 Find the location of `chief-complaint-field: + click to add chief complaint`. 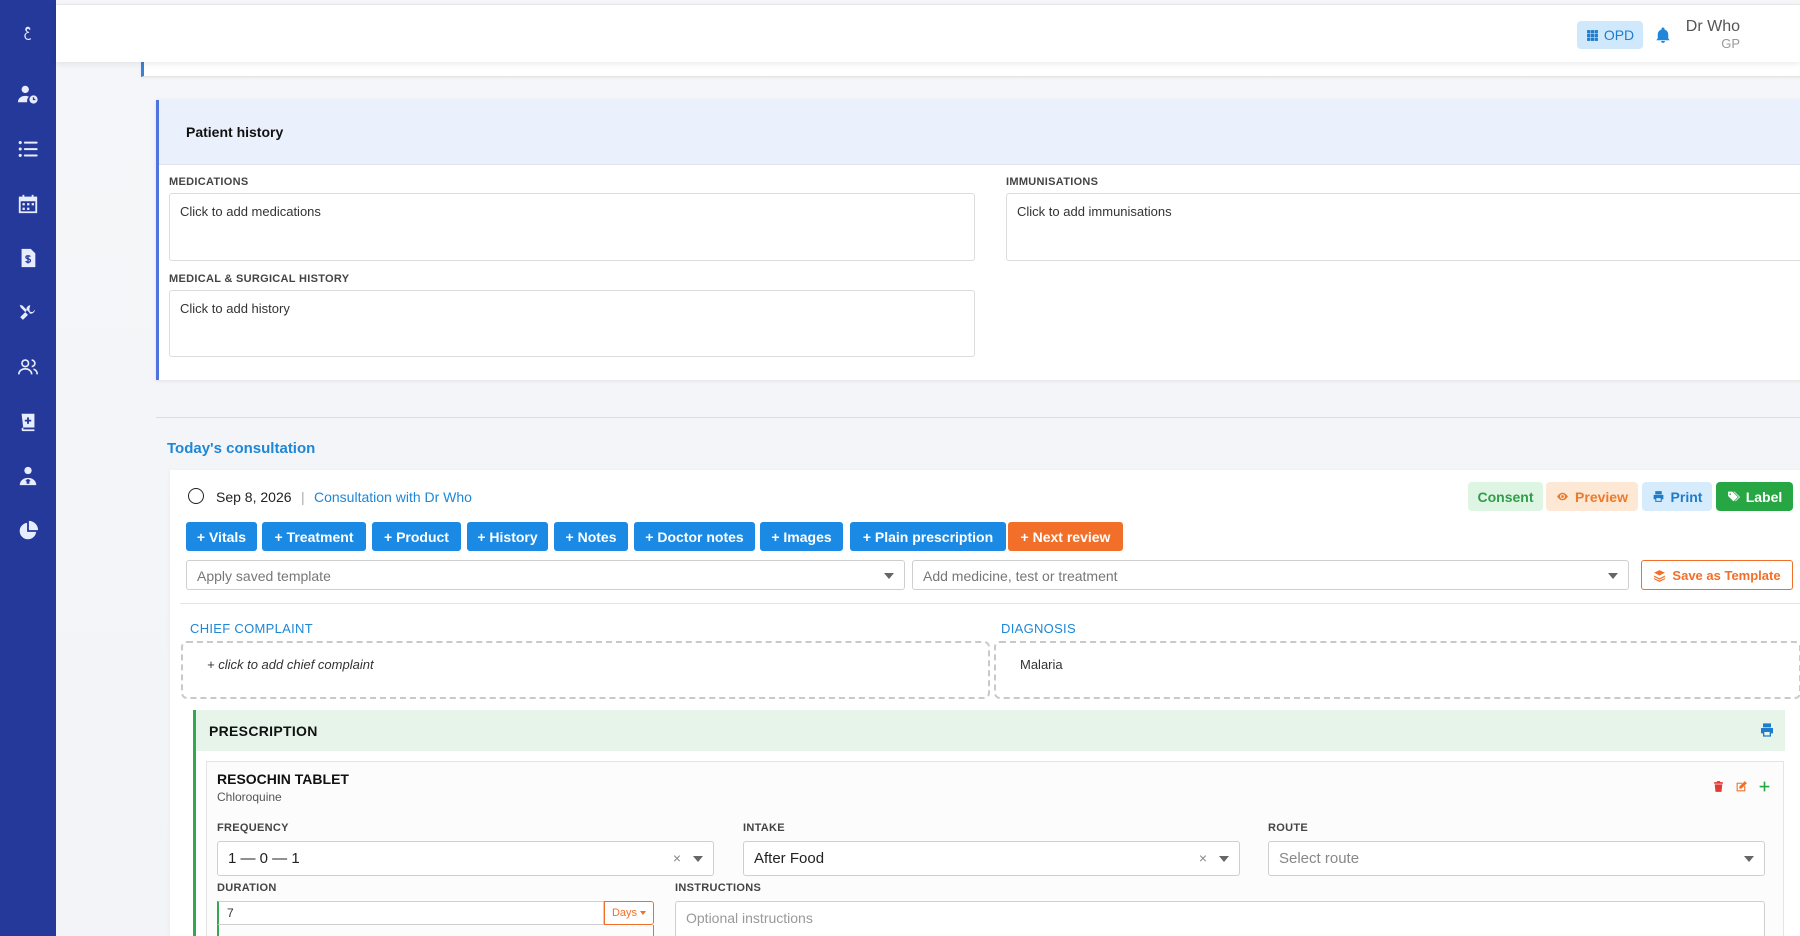

chief-complaint-field: + click to add chief complaint is located at coordinates (585, 670).